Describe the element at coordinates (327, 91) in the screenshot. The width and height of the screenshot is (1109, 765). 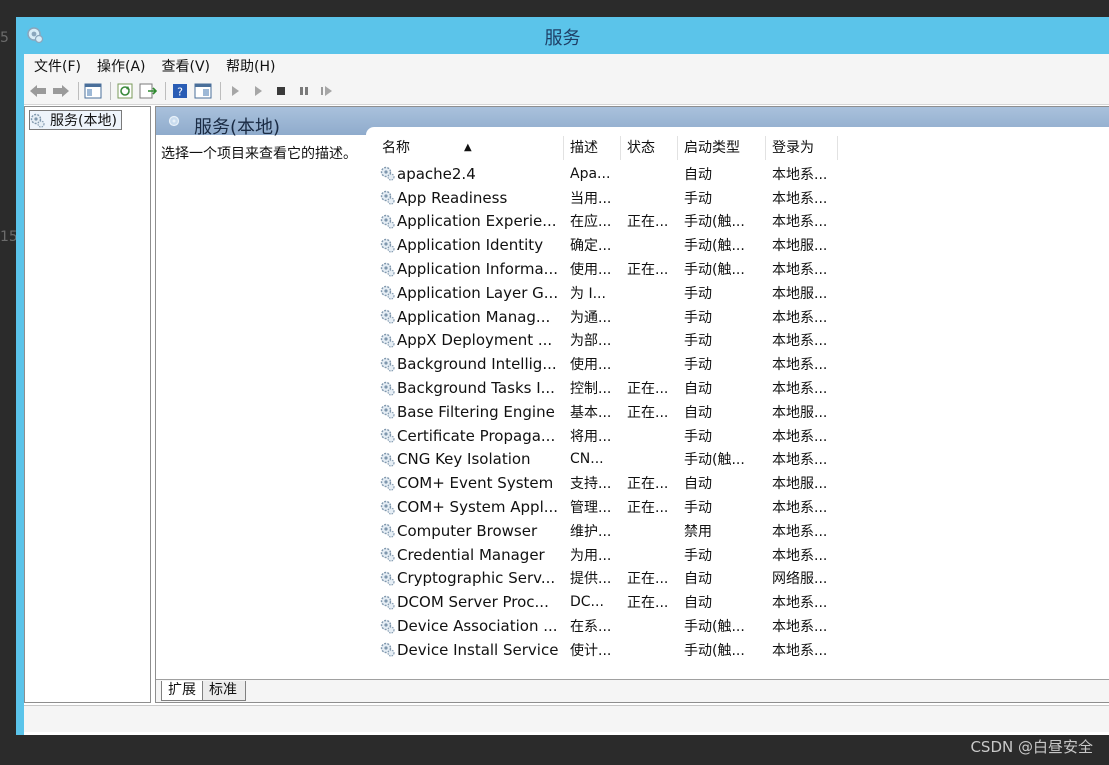
I see `restart-service-icon` at that location.